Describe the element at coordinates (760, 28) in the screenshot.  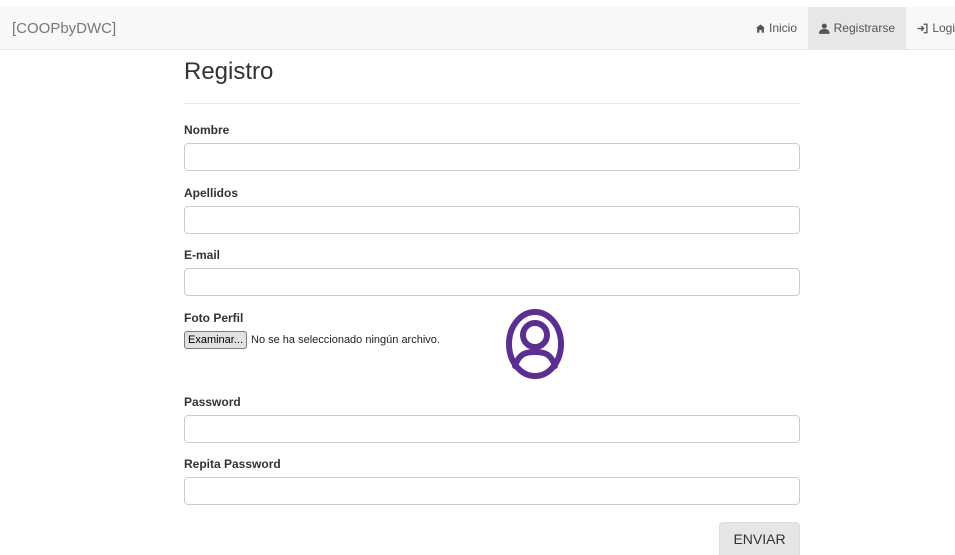
I see `home-icon` at that location.